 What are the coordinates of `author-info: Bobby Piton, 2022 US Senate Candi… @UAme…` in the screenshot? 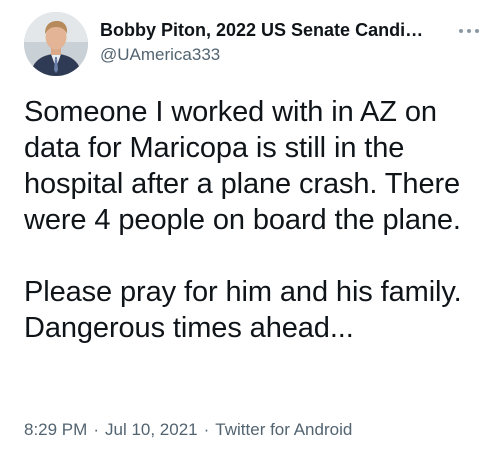 It's located at (270, 42).